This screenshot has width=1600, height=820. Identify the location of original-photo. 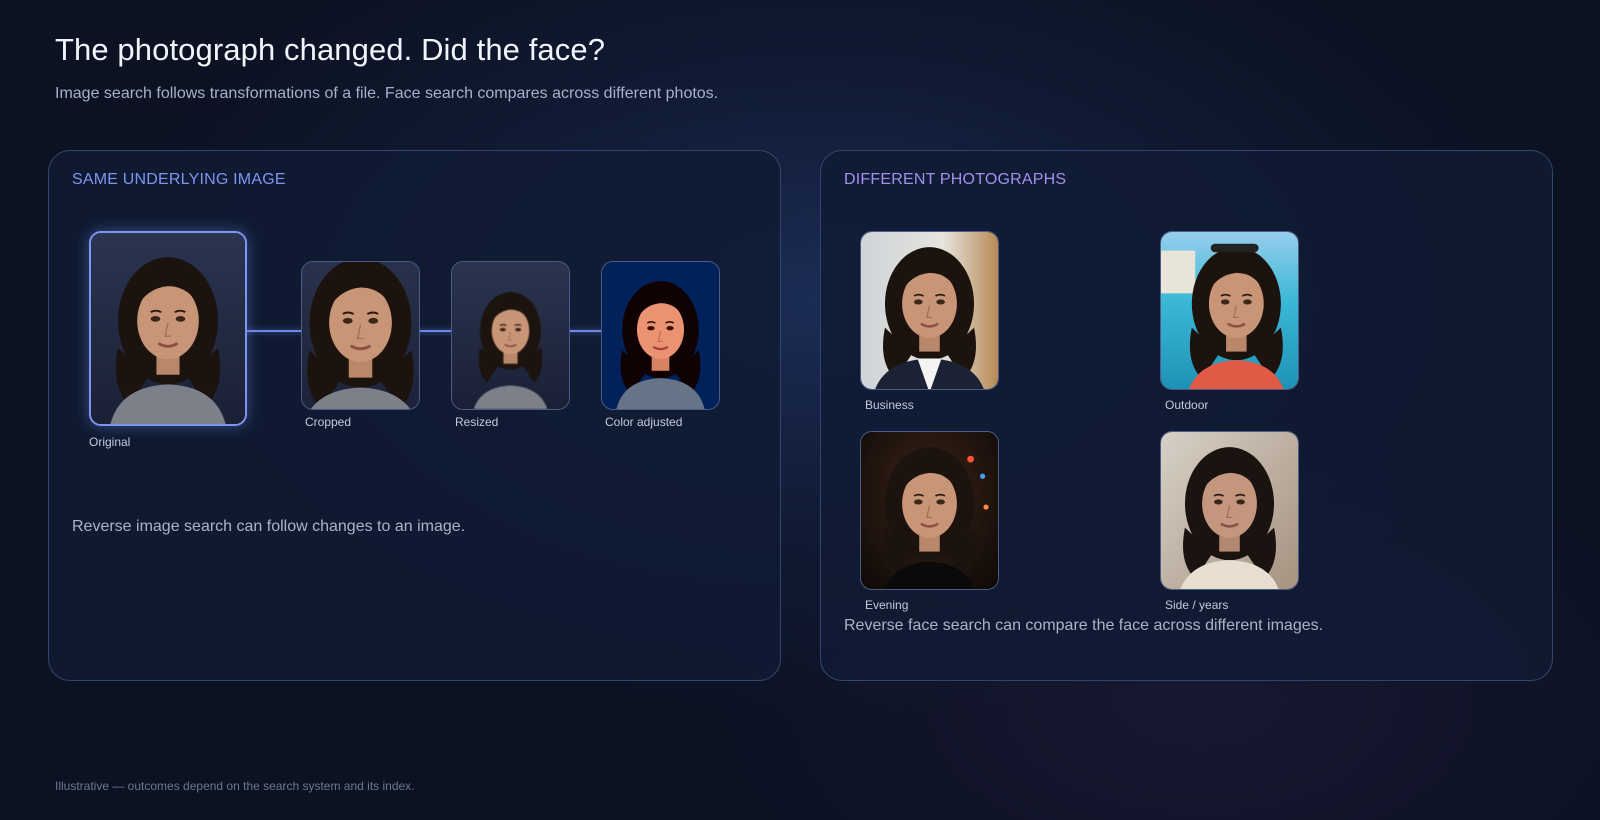
(168, 328).